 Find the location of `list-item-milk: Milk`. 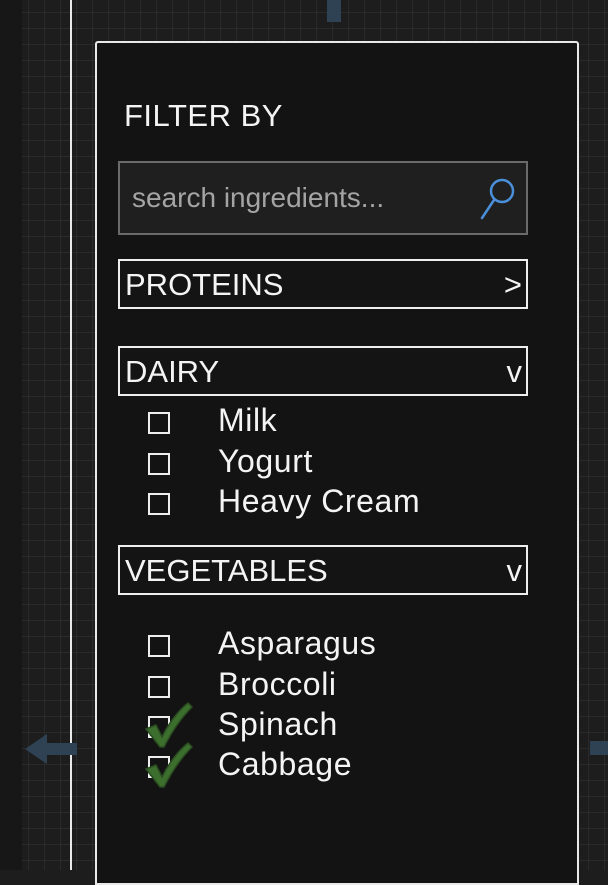

list-item-milk: Milk is located at coordinates (326, 421).